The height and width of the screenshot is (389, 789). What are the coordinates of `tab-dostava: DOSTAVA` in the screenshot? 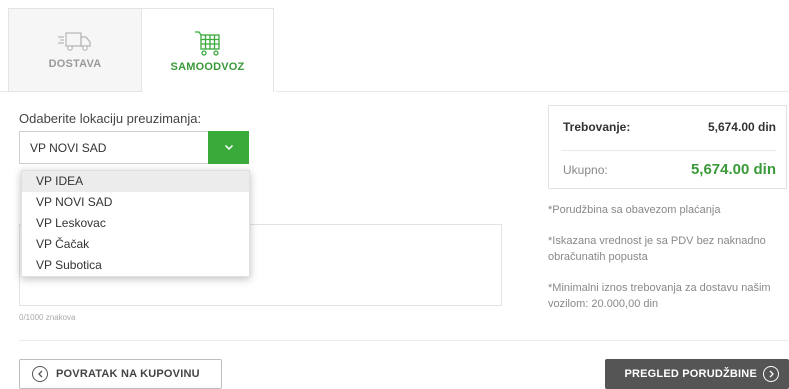 It's located at (74, 50).